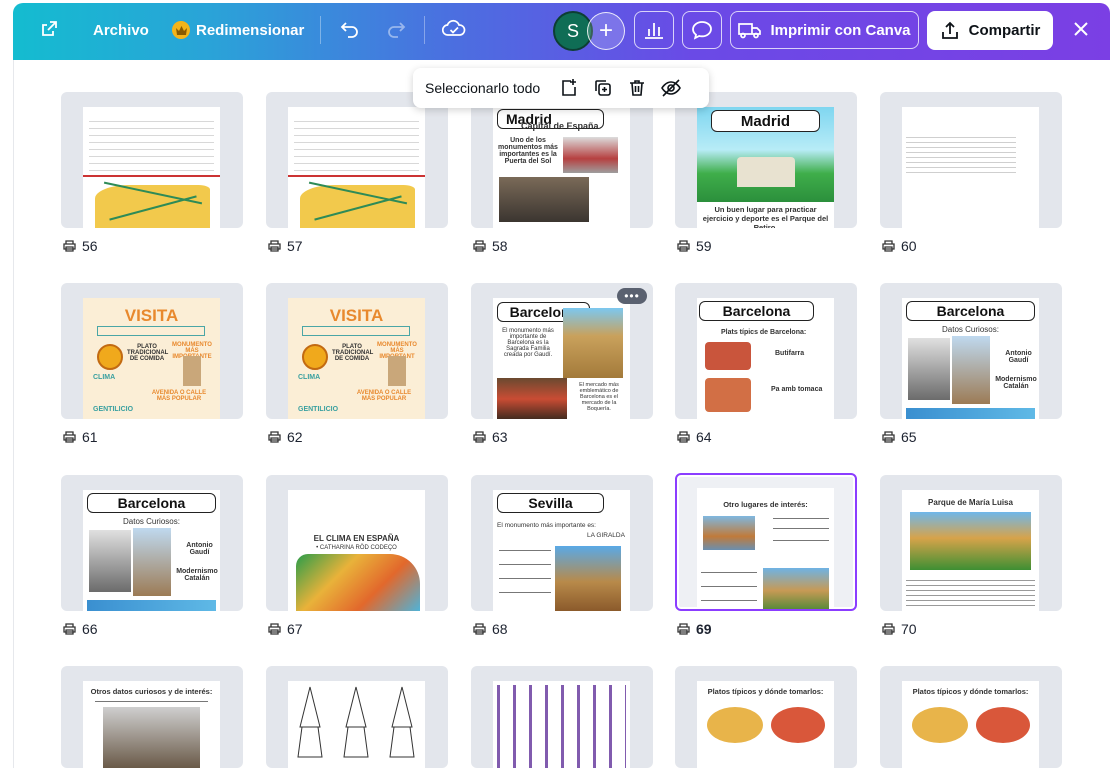  I want to click on print-with-canva-button: Imprimir con Canva, so click(824, 30).